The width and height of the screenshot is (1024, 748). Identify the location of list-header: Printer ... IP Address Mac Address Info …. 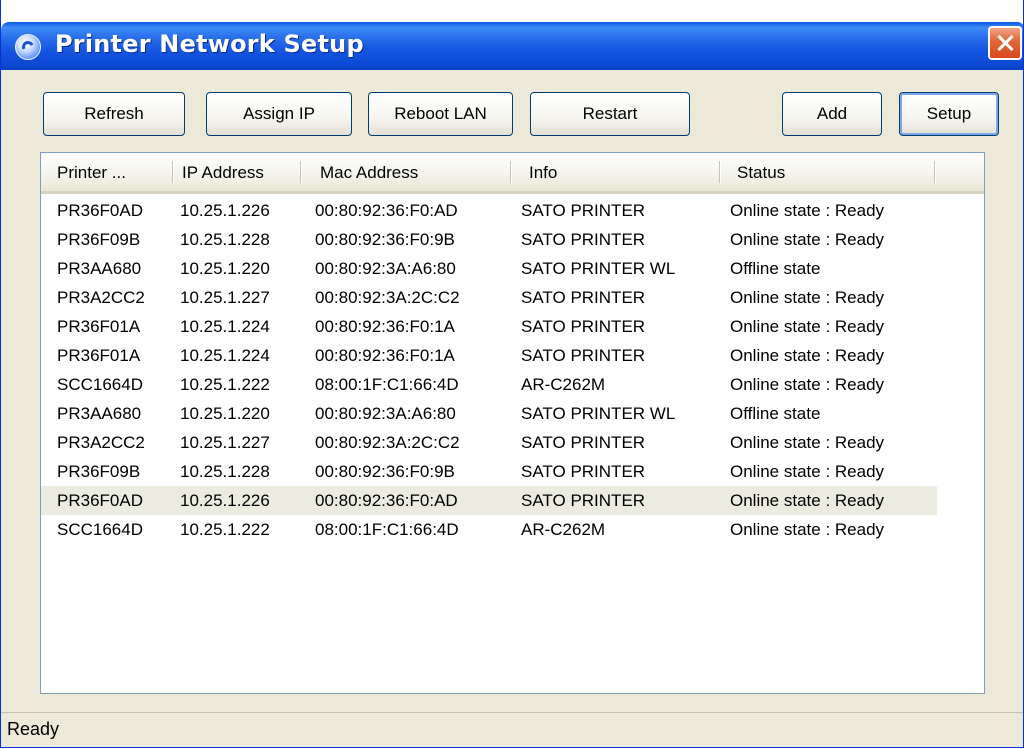
(512, 173).